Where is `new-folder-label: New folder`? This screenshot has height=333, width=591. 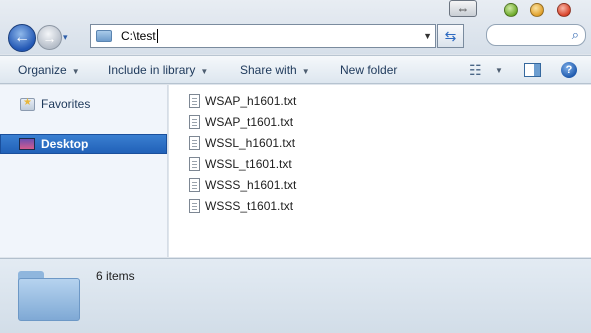
new-folder-label: New folder is located at coordinates (369, 70).